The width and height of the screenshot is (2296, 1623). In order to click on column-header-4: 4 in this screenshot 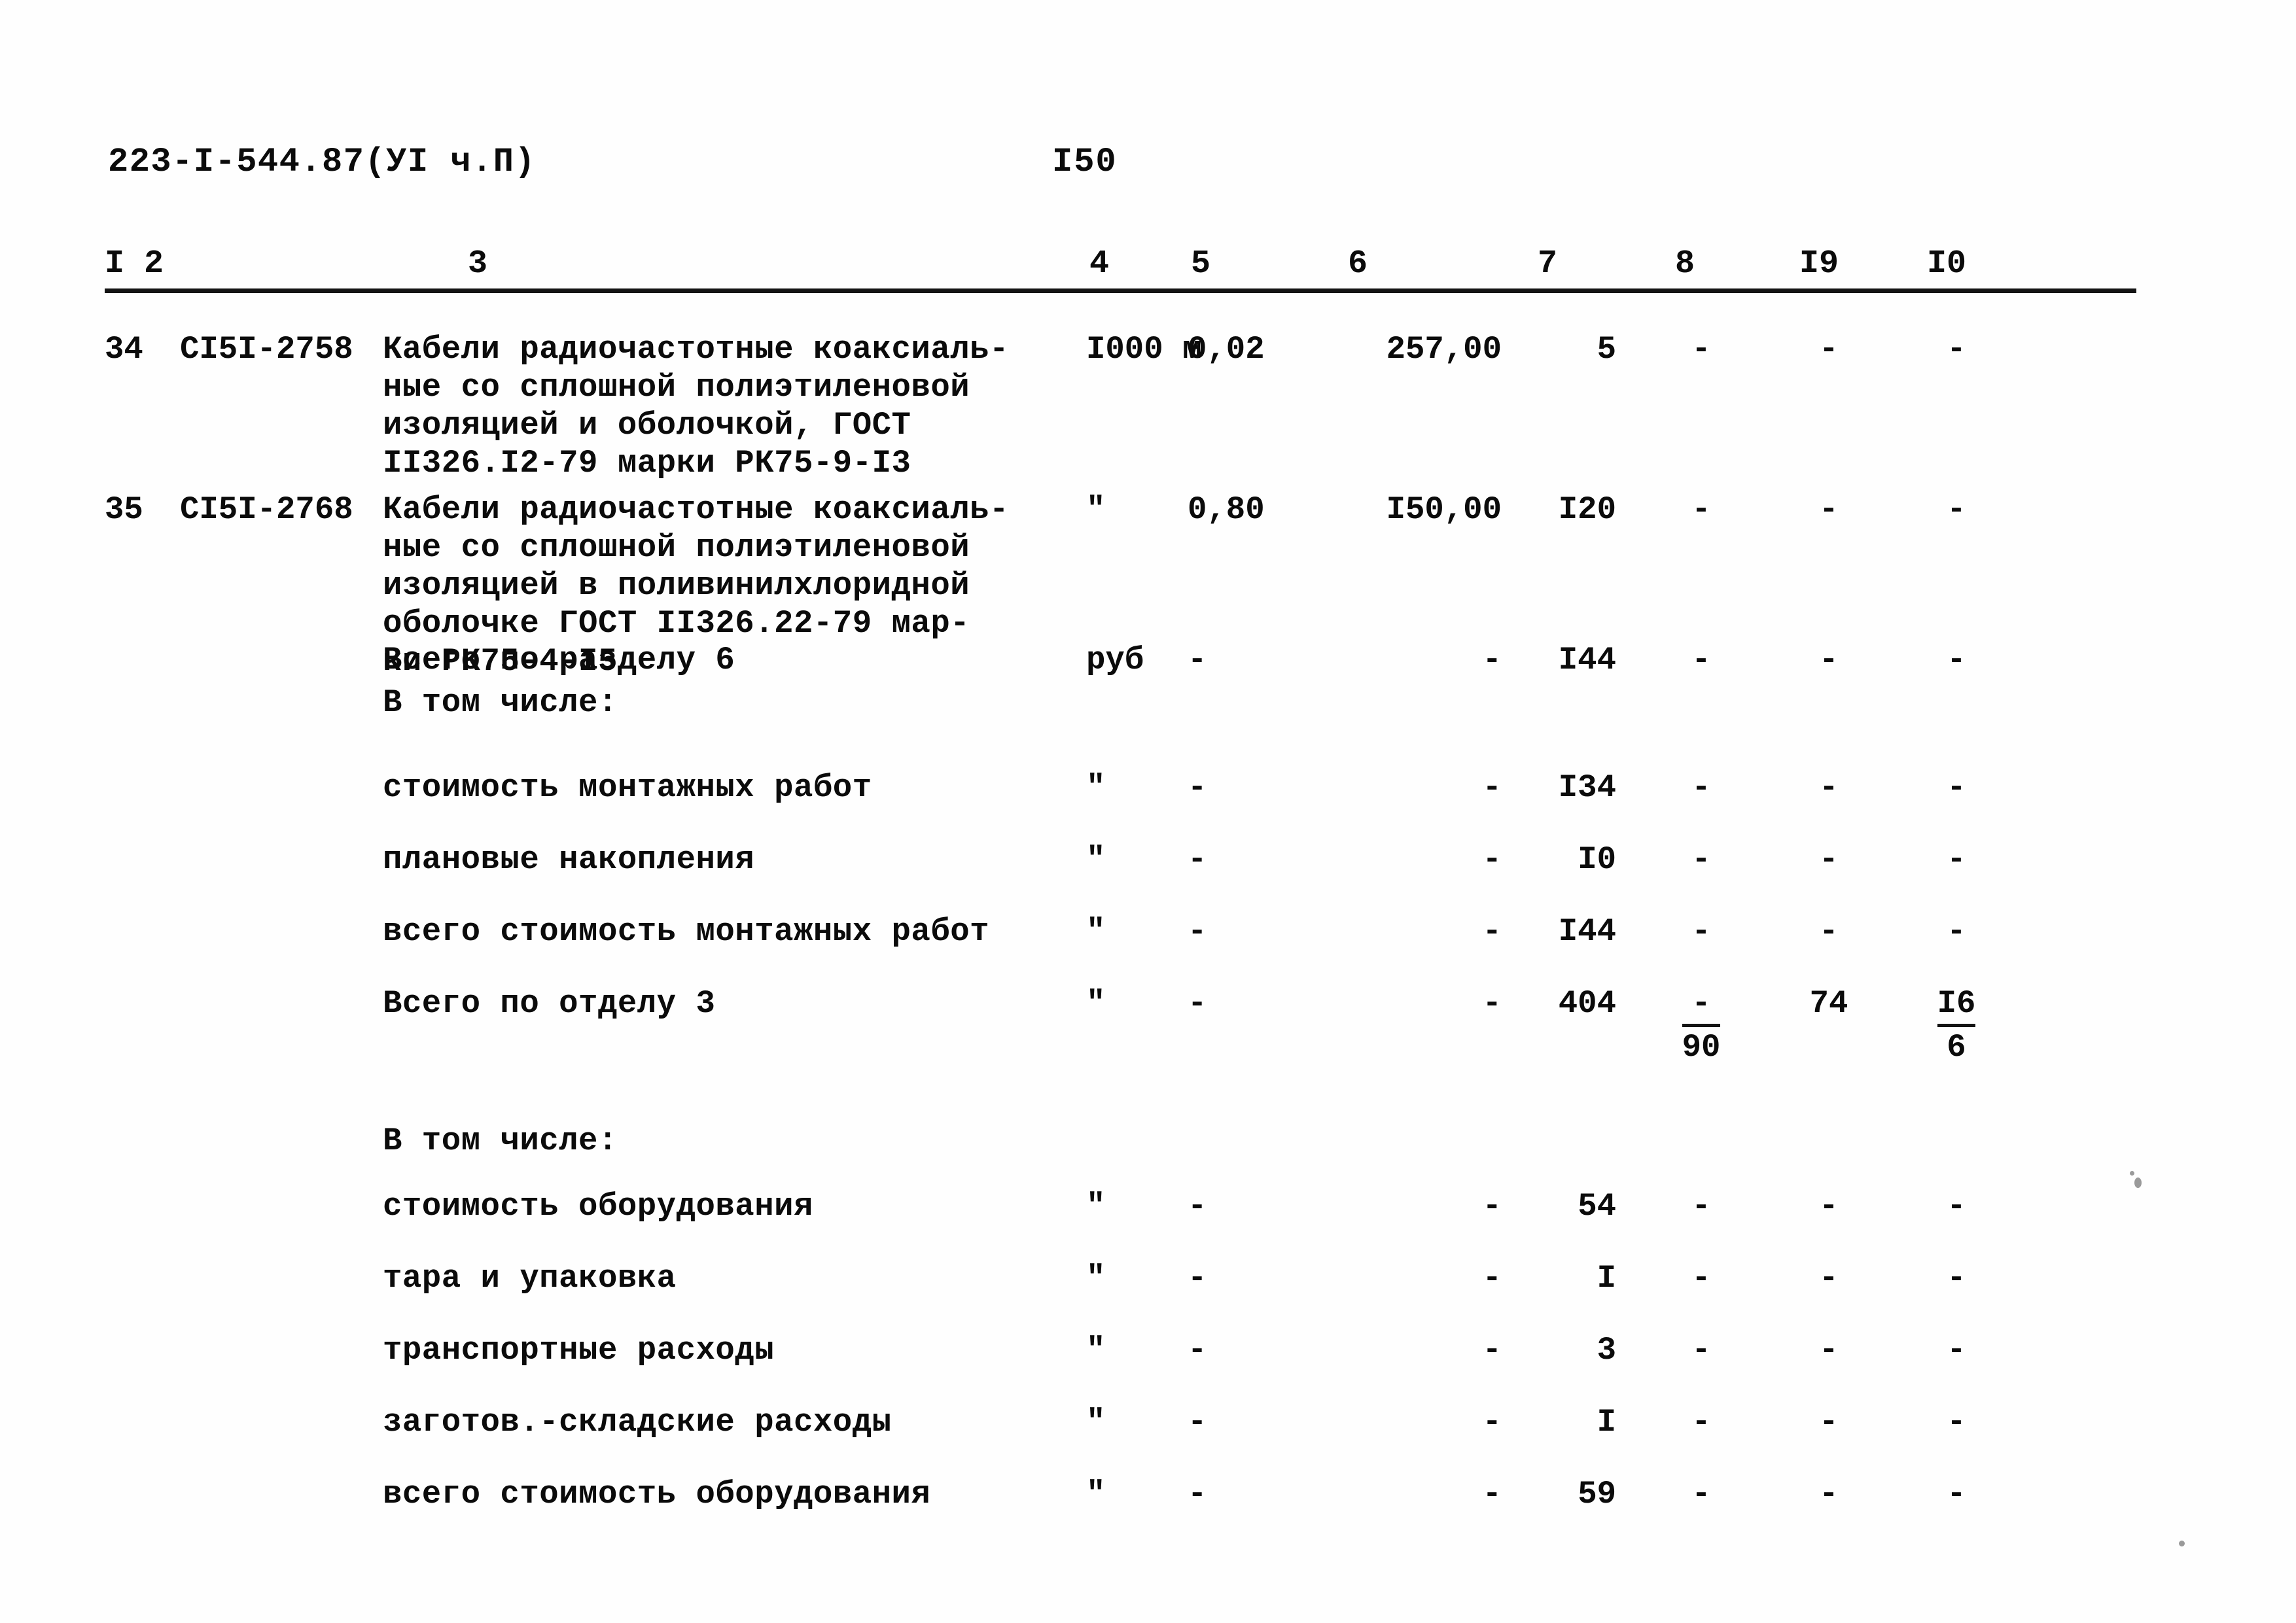, I will do `click(1099, 264)`.